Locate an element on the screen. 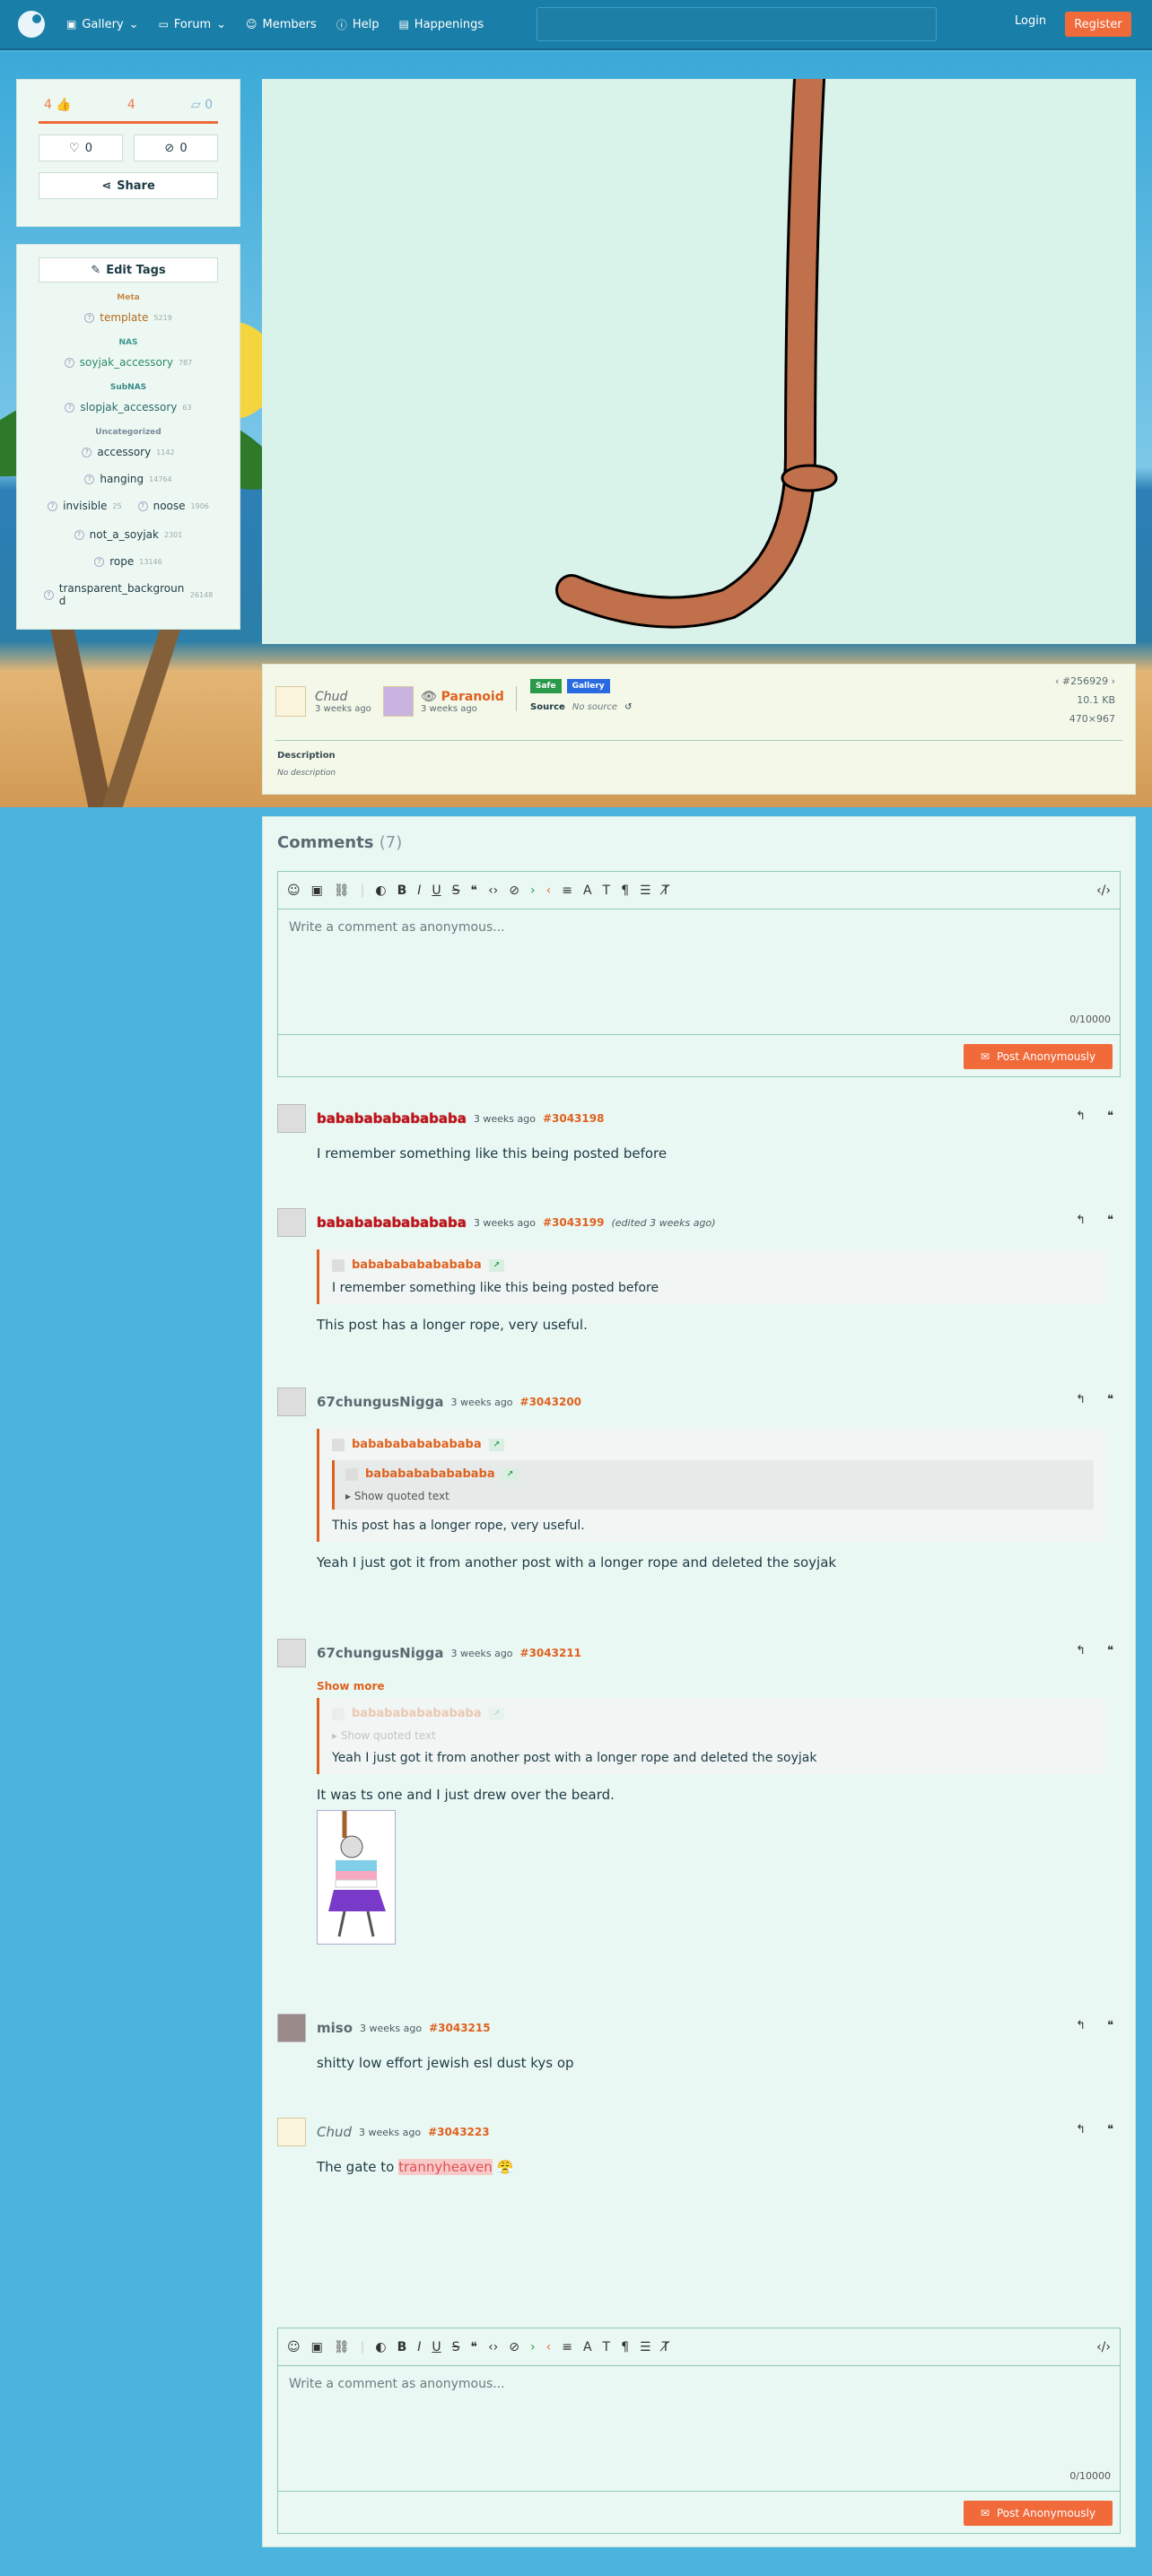 The image size is (1152, 2576). site-logo is located at coordinates (31, 24).